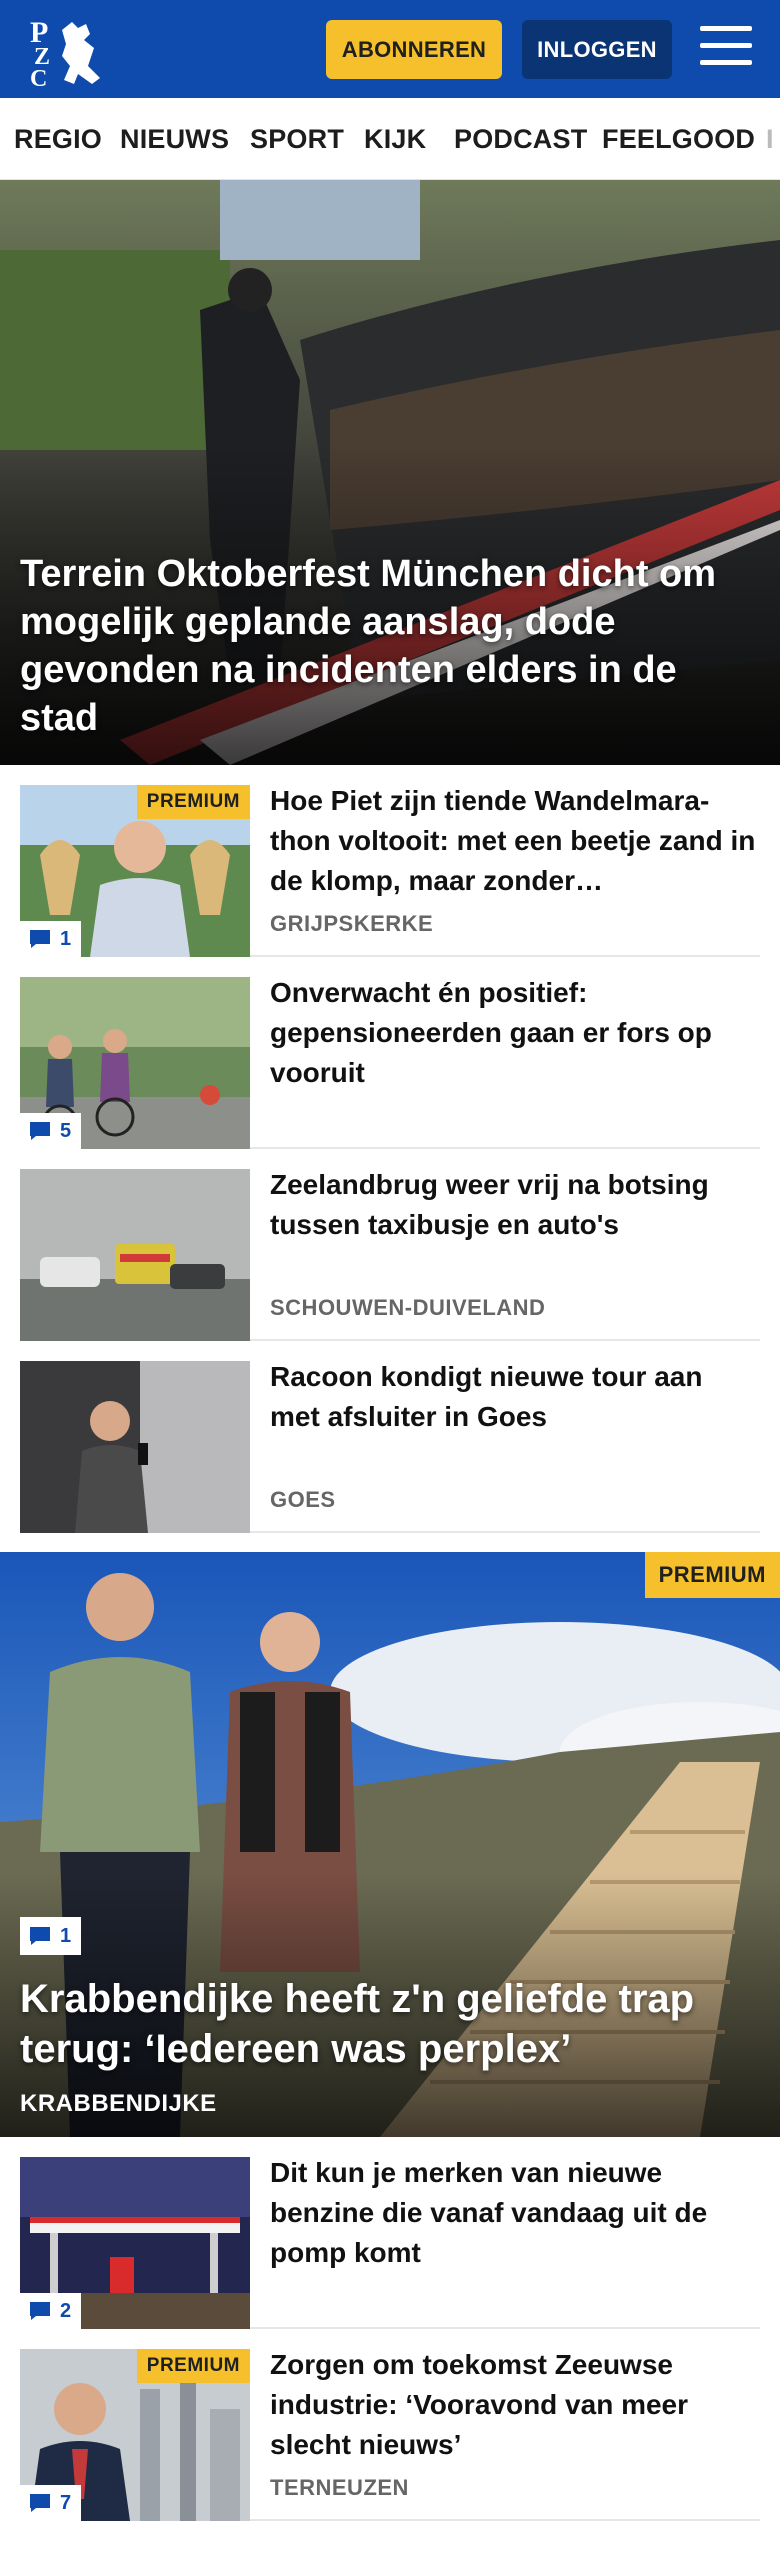 This screenshot has height=2560, width=780. Describe the element at coordinates (408, 1307) in the screenshot. I see `article-location: SCHOUWEN-DUIVELAND` at that location.